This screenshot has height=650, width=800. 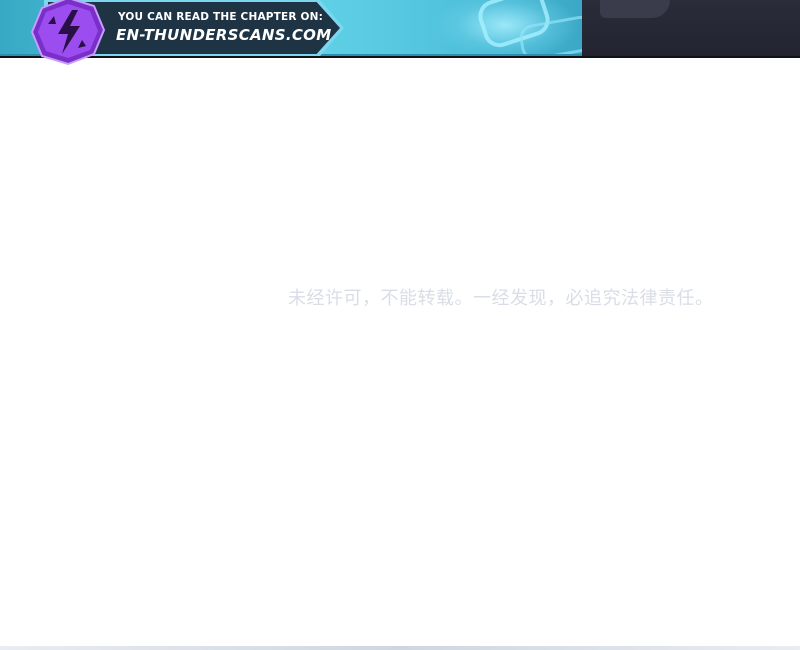 What do you see at coordinates (68, 33) in the screenshot?
I see `lightning-bolt-icon` at bounding box center [68, 33].